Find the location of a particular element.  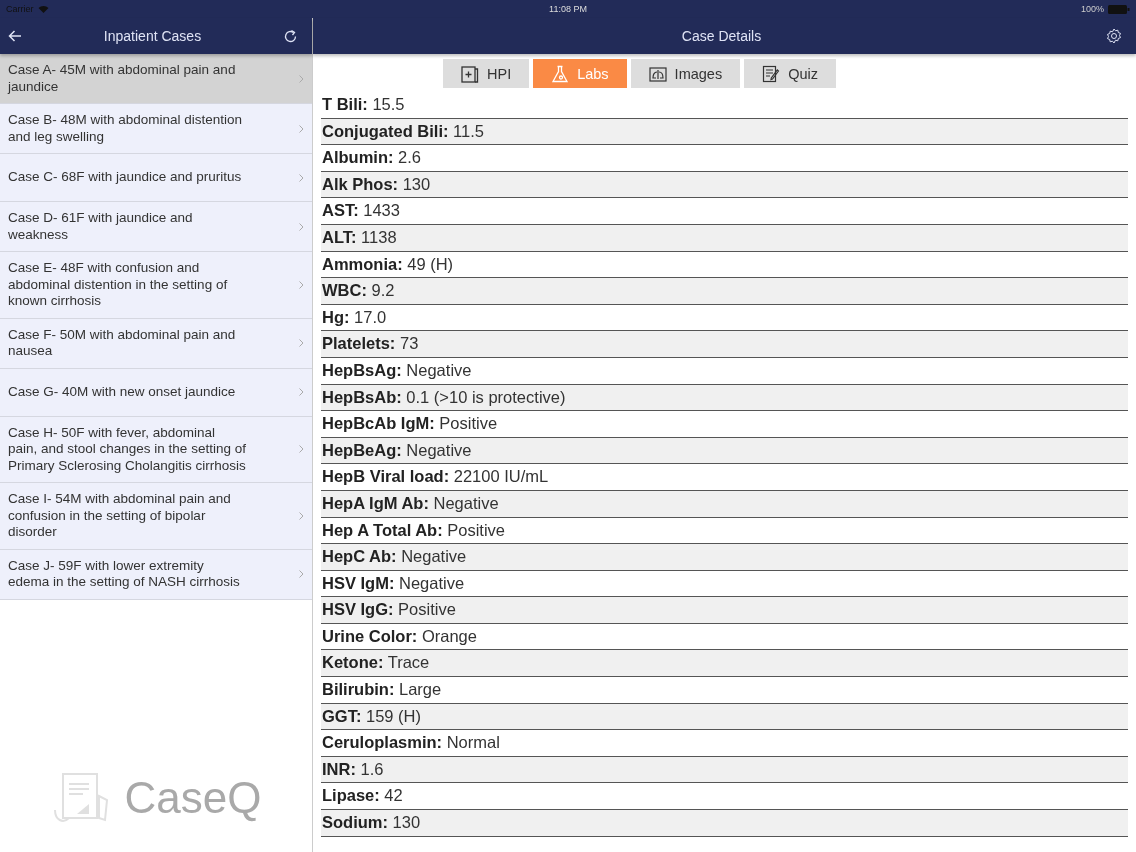

wifi-icon is located at coordinates (43, 9).